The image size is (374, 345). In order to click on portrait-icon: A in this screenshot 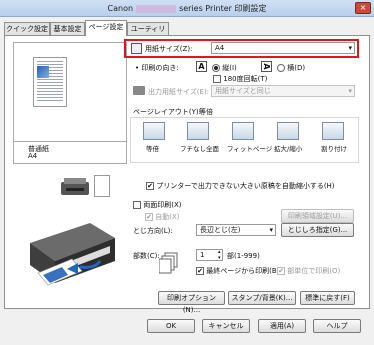, I will do `click(201, 66)`.